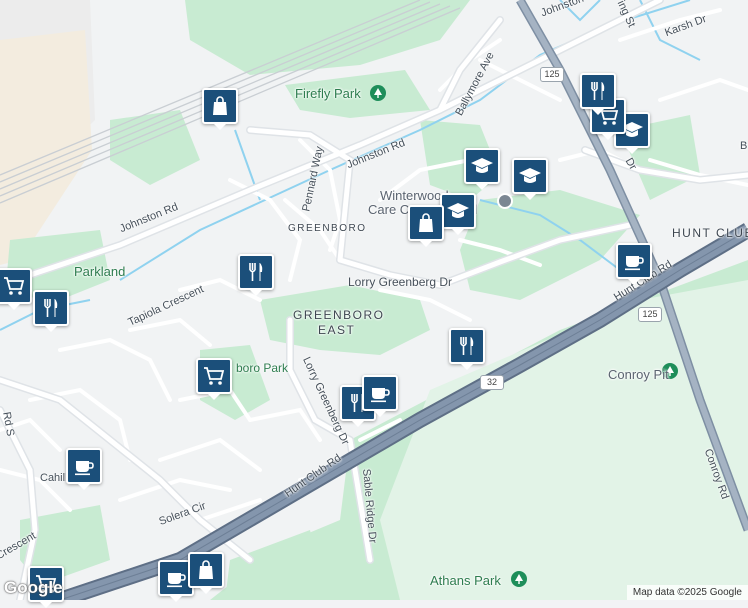 The height and width of the screenshot is (608, 748). Describe the element at coordinates (492, 382) in the screenshot. I see `route-32-shield: 32` at that location.